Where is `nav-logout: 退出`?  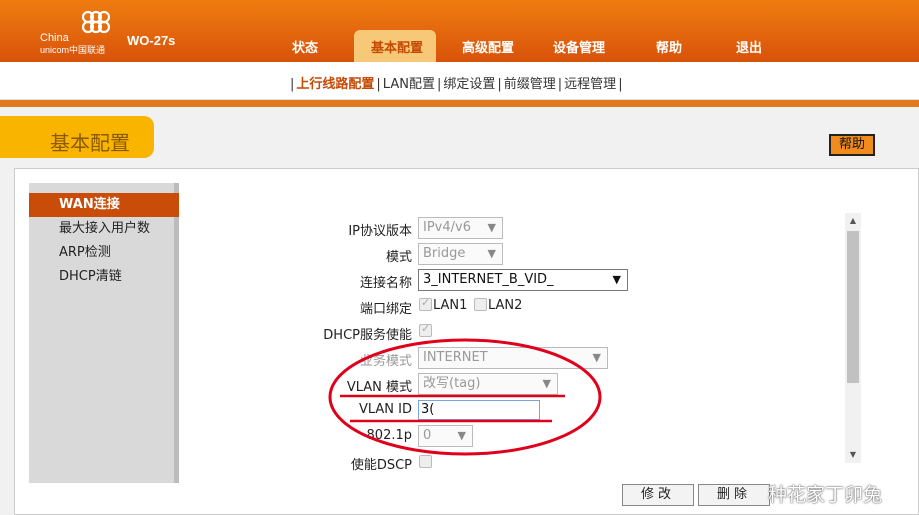
nav-logout: 退出 is located at coordinates (749, 46).